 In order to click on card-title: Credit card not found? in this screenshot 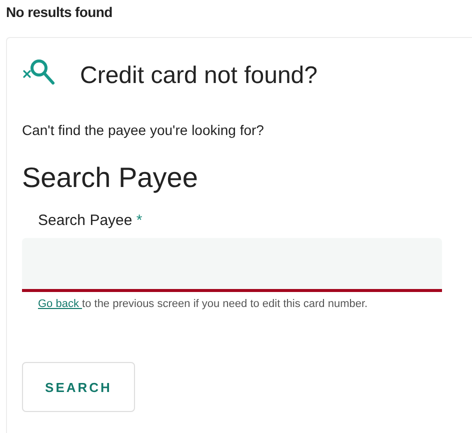, I will do `click(199, 76)`.